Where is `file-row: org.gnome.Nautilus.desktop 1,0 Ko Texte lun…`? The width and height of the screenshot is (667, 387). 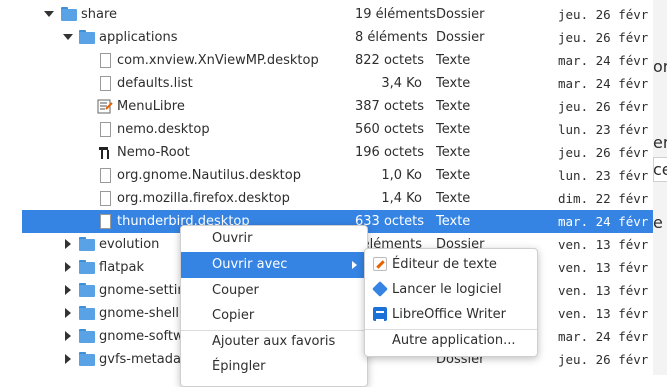 file-row: org.gnome.Nautilus.desktop 1,0 Ko Texte lun… is located at coordinates (326, 175).